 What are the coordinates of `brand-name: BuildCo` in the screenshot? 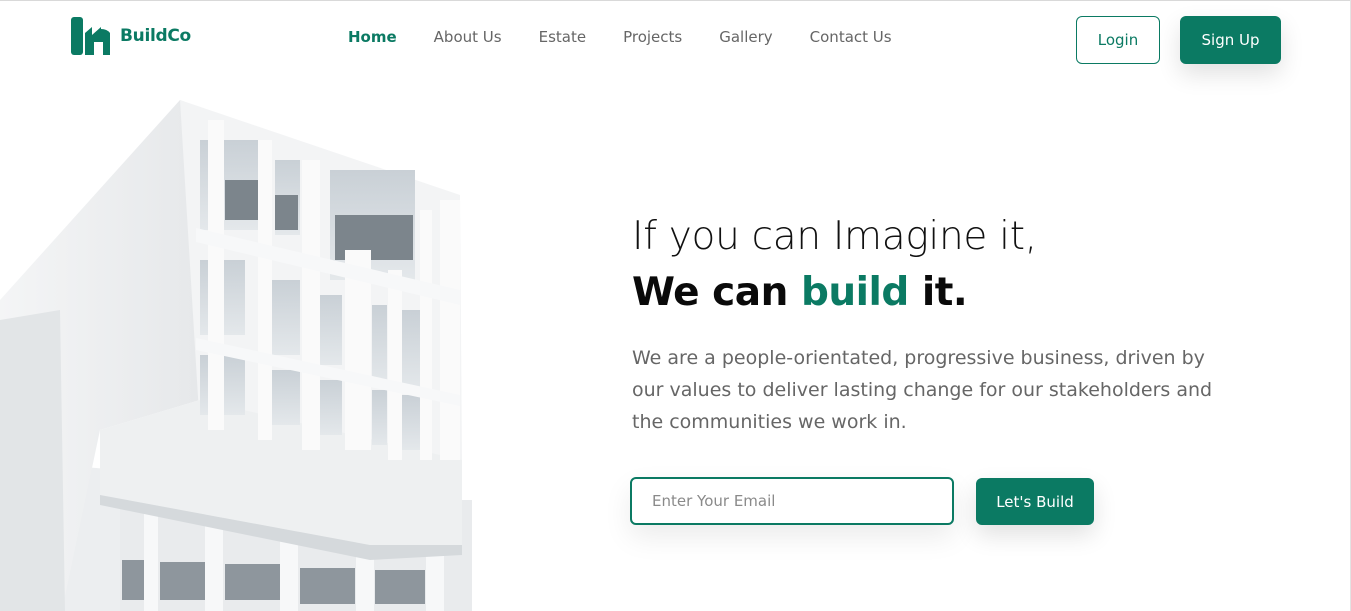 It's located at (155, 36).